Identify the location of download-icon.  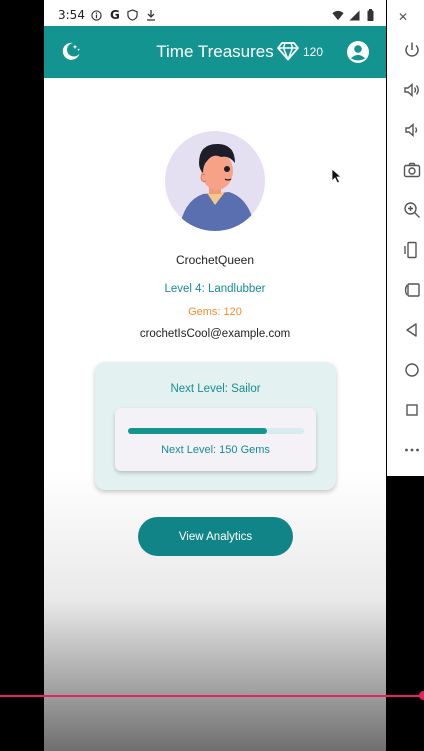
(151, 15).